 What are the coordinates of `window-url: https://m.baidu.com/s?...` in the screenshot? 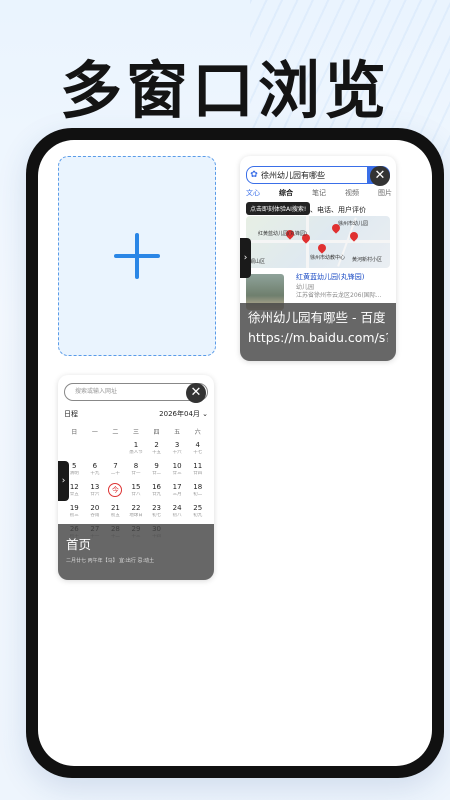 It's located at (318, 337).